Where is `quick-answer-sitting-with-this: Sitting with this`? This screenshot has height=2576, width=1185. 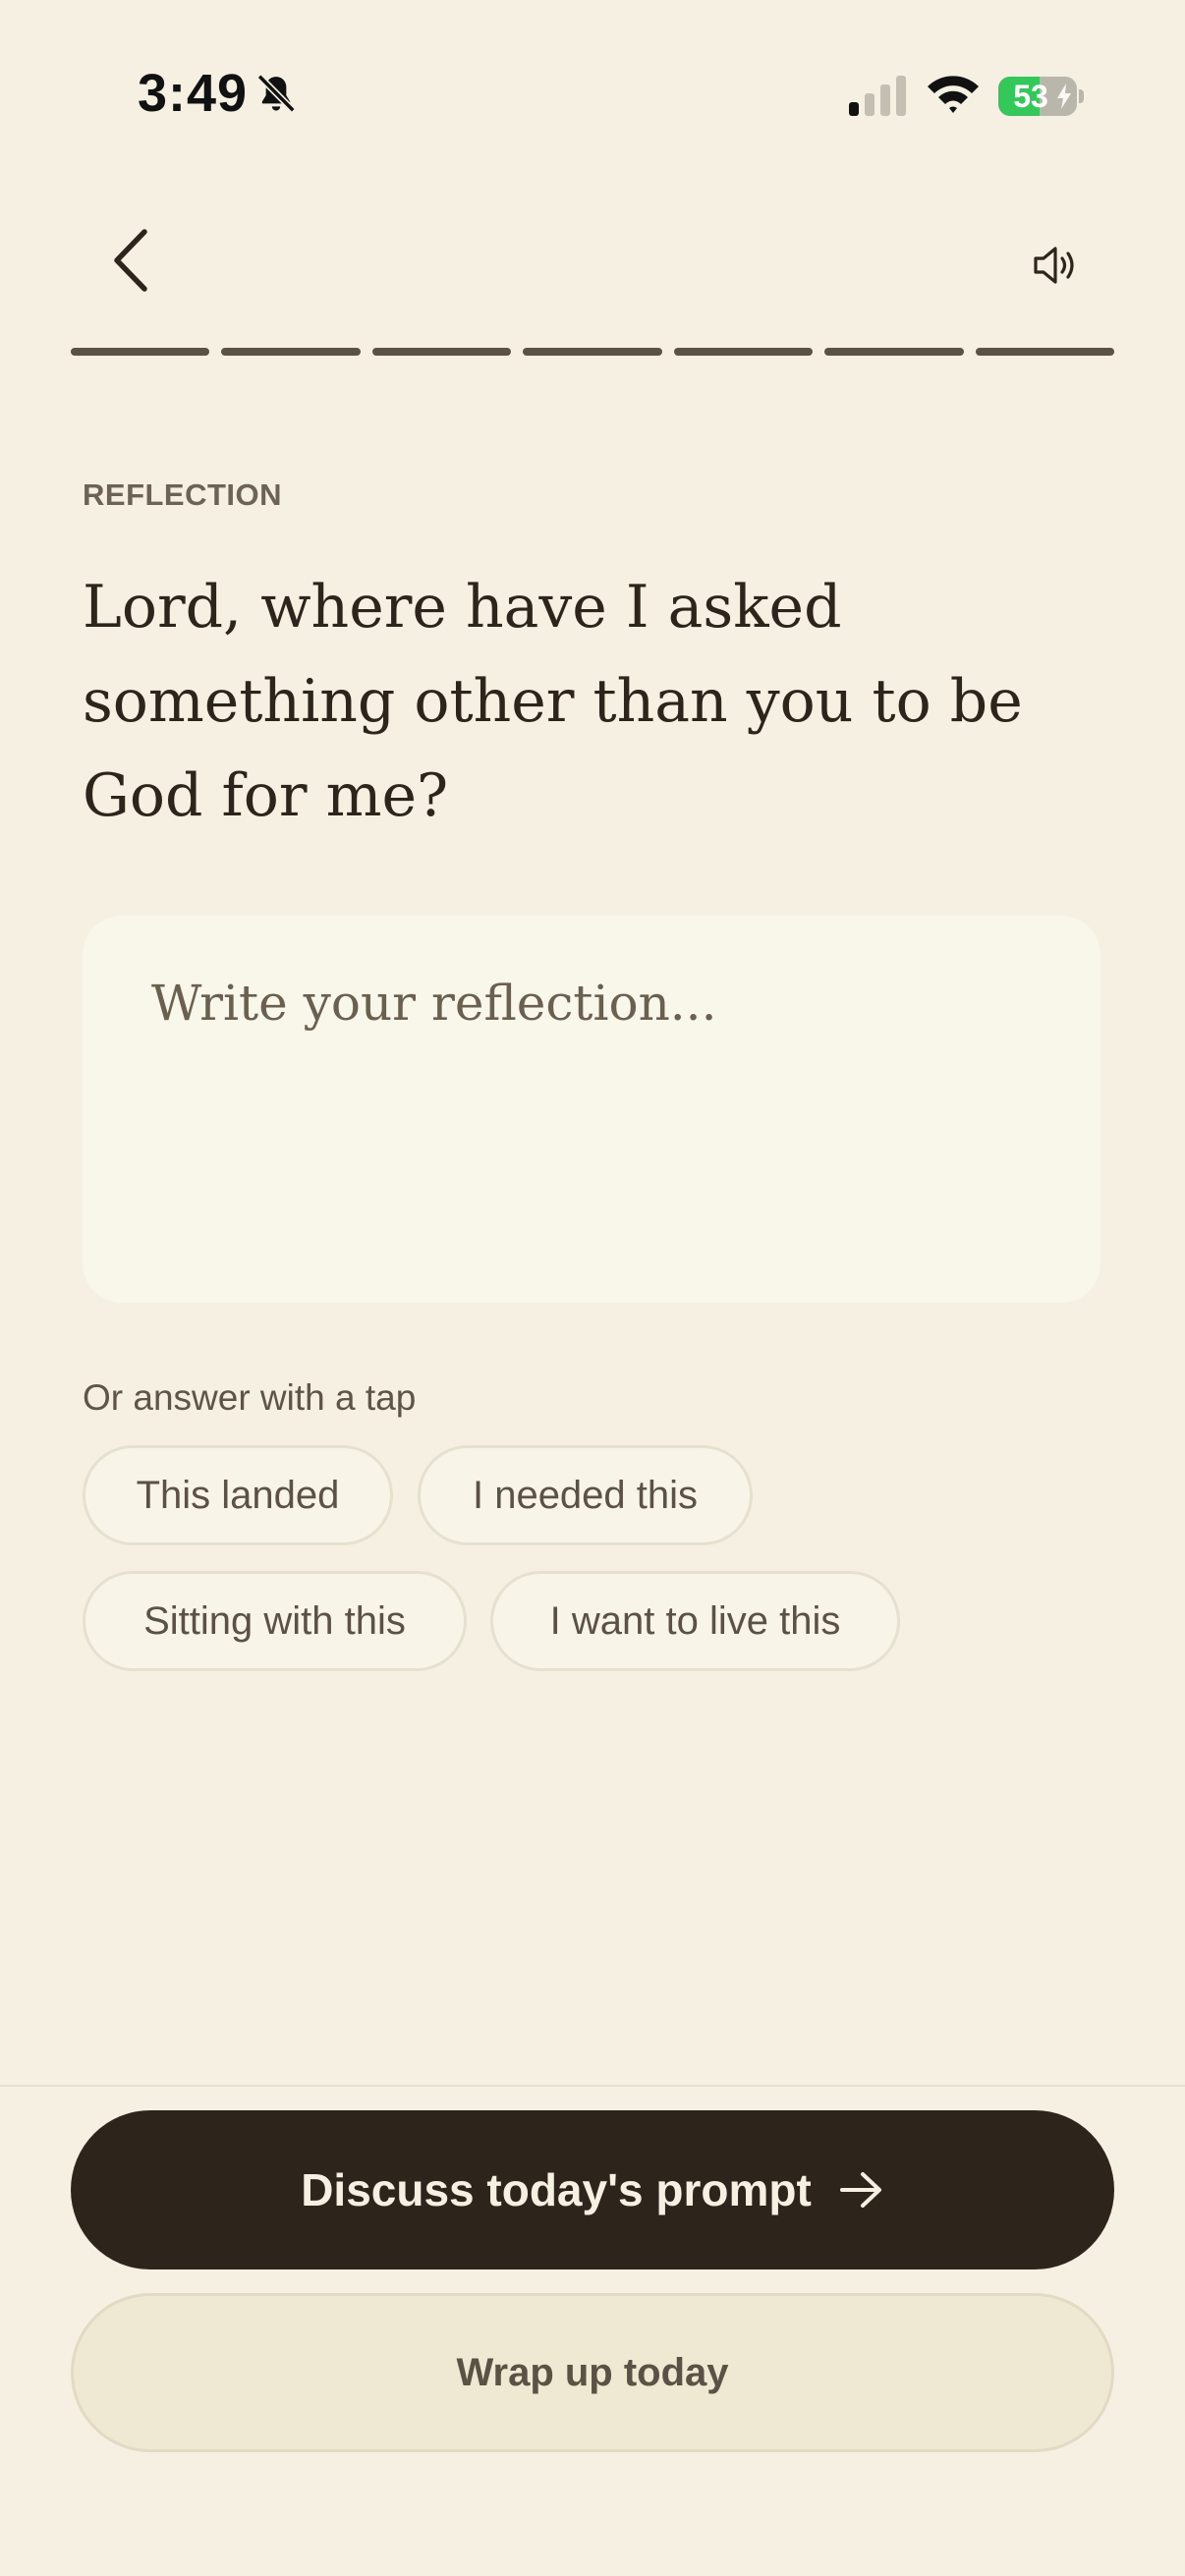 quick-answer-sitting-with-this: Sitting with this is located at coordinates (275, 1621).